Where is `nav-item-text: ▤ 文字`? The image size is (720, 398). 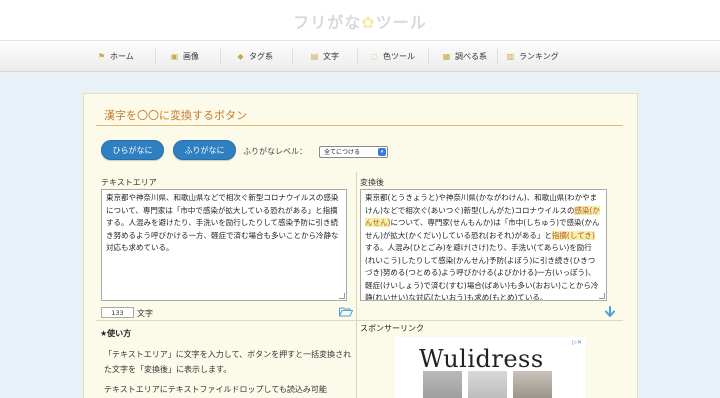 nav-item-text: ▤ 文字 is located at coordinates (324, 56).